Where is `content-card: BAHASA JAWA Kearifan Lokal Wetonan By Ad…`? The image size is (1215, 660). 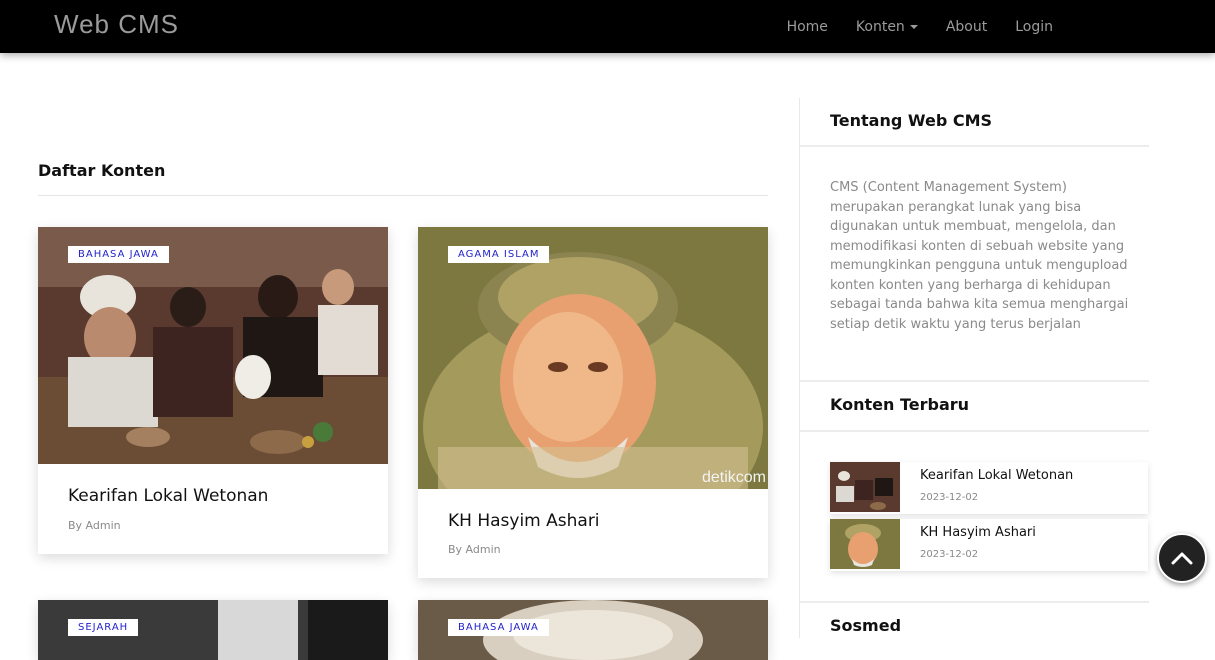 content-card: BAHASA JAWA Kearifan Lokal Wetonan By Ad… is located at coordinates (213, 390).